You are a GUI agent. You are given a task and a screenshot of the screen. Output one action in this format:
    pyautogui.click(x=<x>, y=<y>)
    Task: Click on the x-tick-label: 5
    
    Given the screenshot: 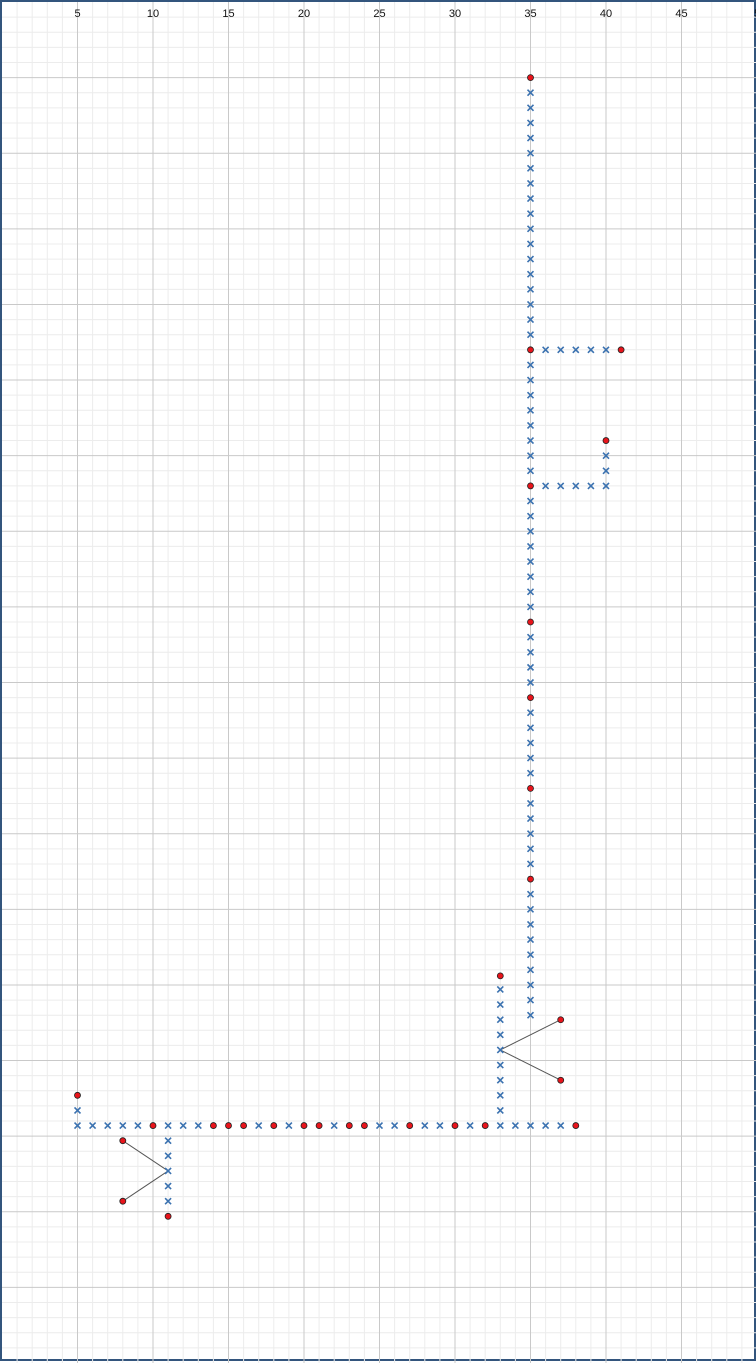 What is the action you would take?
    pyautogui.click(x=77, y=14)
    